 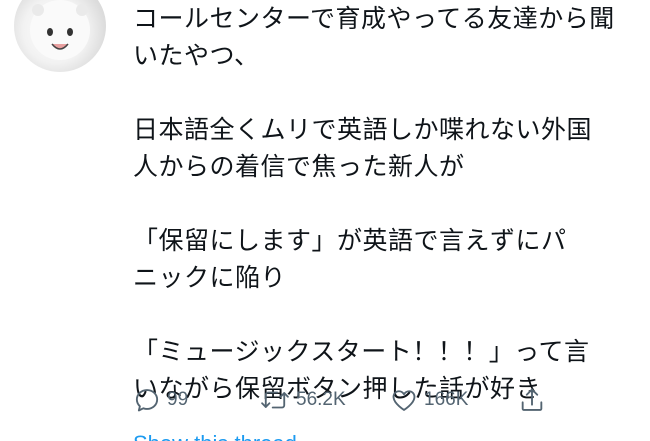 What do you see at coordinates (299, 166) in the screenshot?
I see `tweet-line: 人からの着信で焦った新人が` at bounding box center [299, 166].